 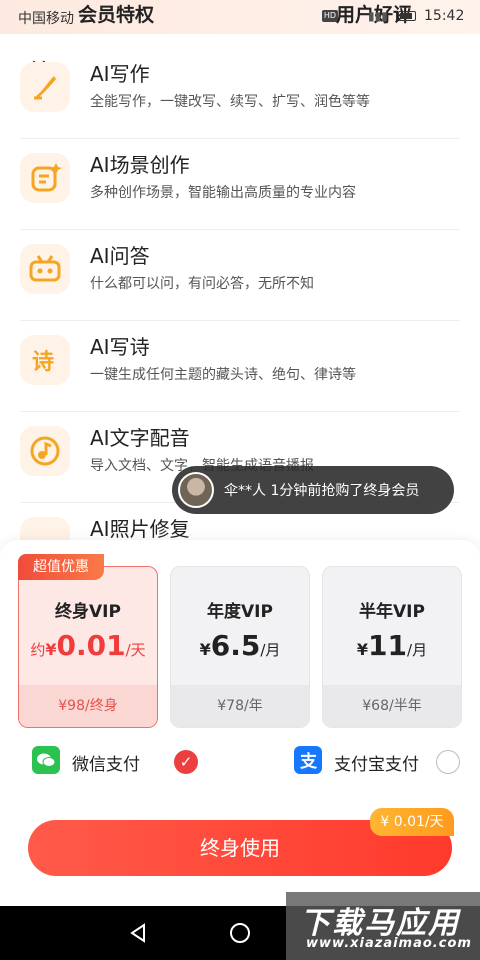 What do you see at coordinates (45, 451) in the screenshot?
I see `voice-icon` at bounding box center [45, 451].